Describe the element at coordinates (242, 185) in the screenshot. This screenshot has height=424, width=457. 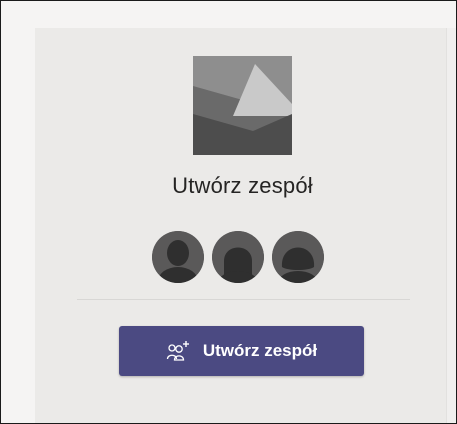
I see `card-title: Utwórz zespół` at that location.